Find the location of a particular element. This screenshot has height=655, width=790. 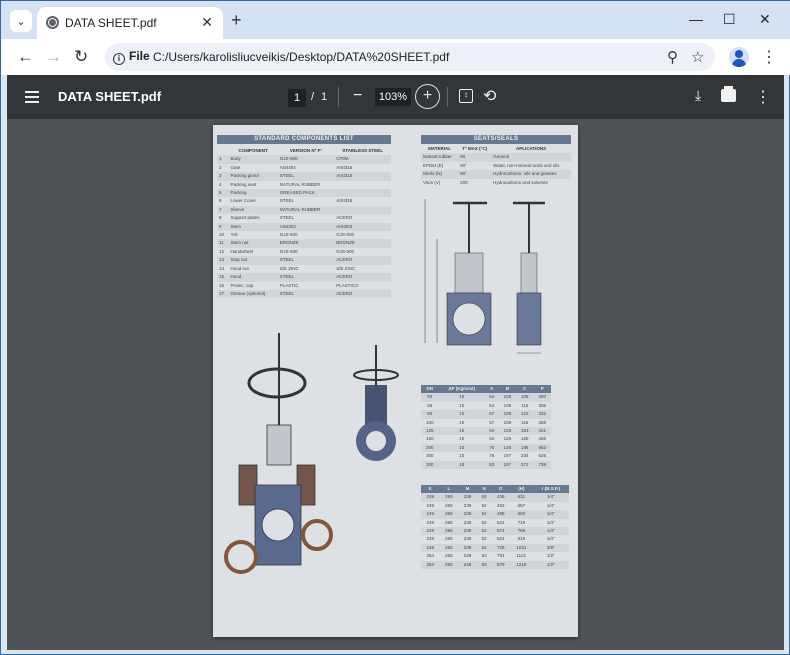

back-button: ← is located at coordinates (25, 57).